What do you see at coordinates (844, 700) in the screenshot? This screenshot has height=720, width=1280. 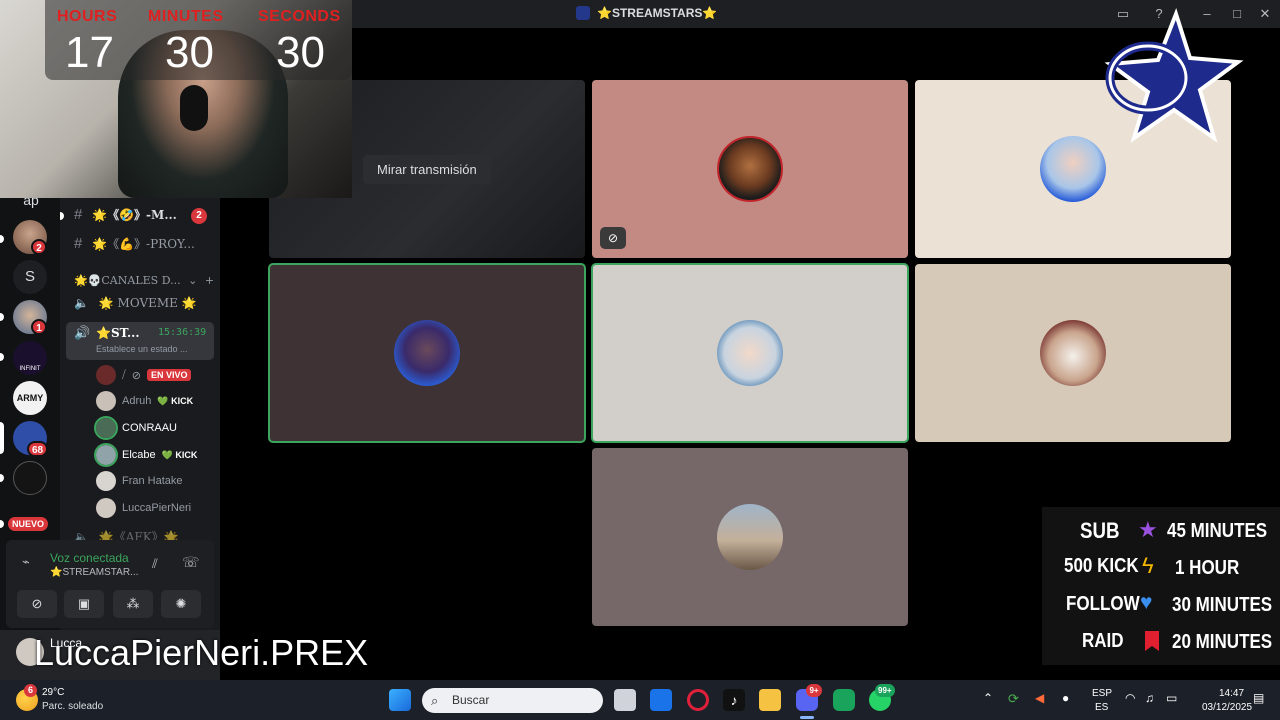 I see `game-app-icon` at bounding box center [844, 700].